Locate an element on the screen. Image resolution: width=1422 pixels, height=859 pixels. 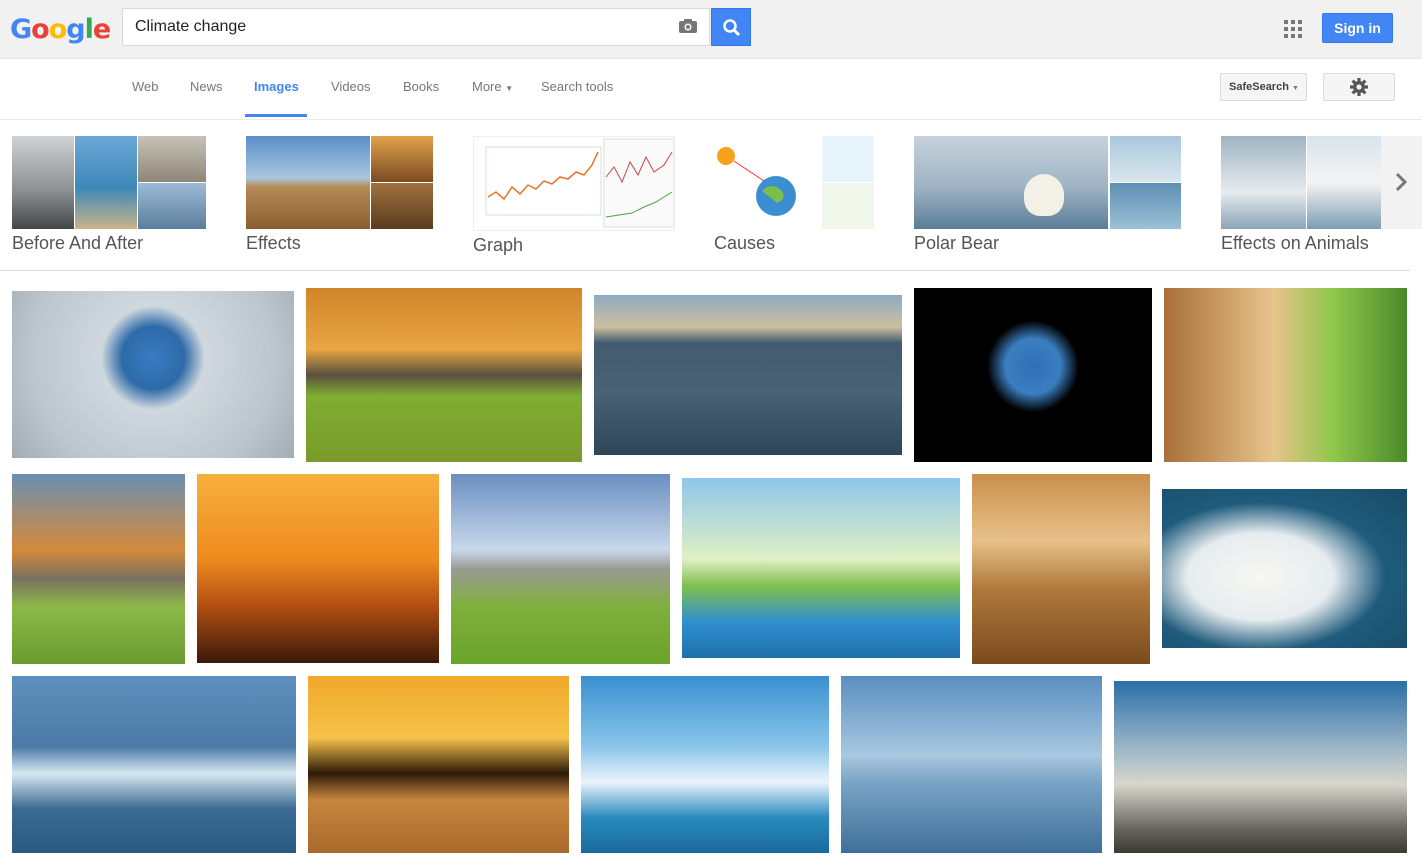
causes-thumbnail-image is located at coordinates (795, 182).